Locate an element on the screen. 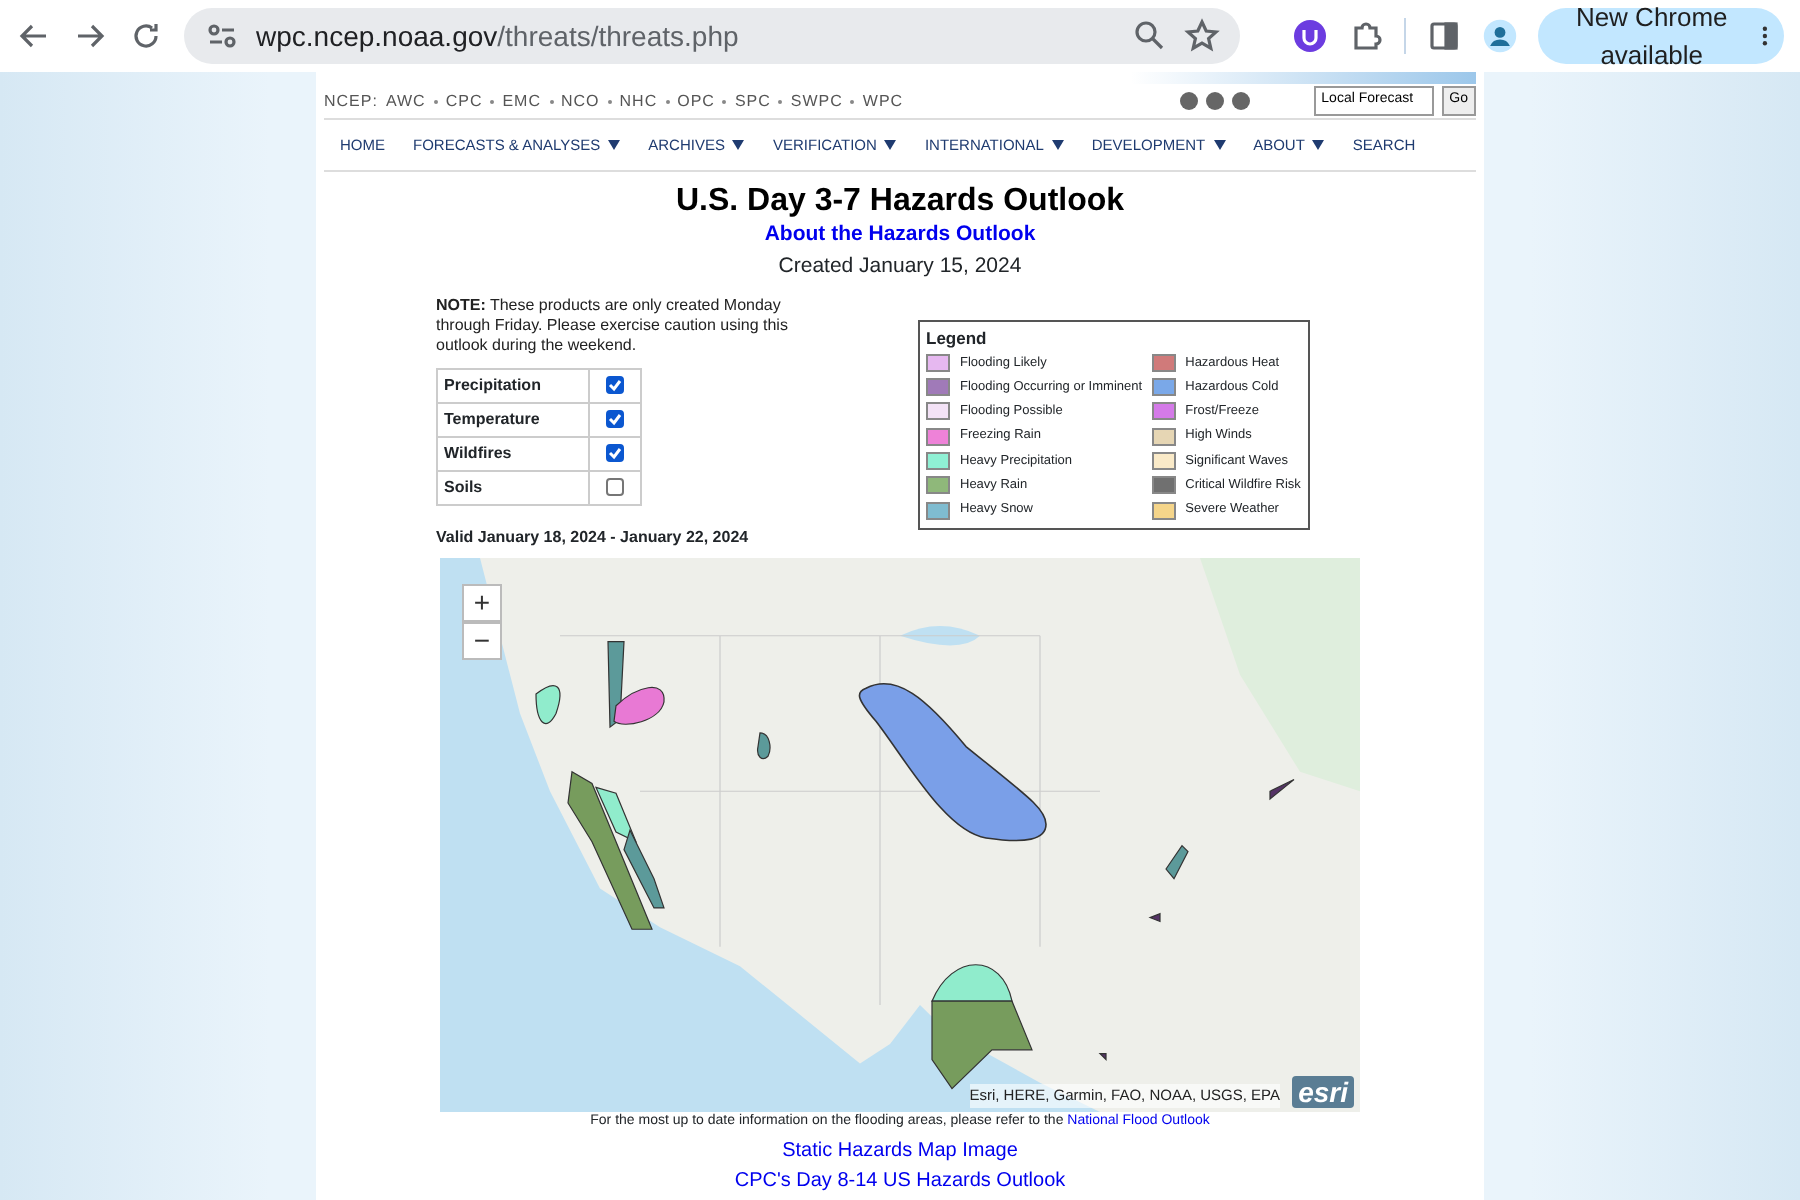 The image size is (1800, 1200). ncep-link: NCO is located at coordinates (580, 101).